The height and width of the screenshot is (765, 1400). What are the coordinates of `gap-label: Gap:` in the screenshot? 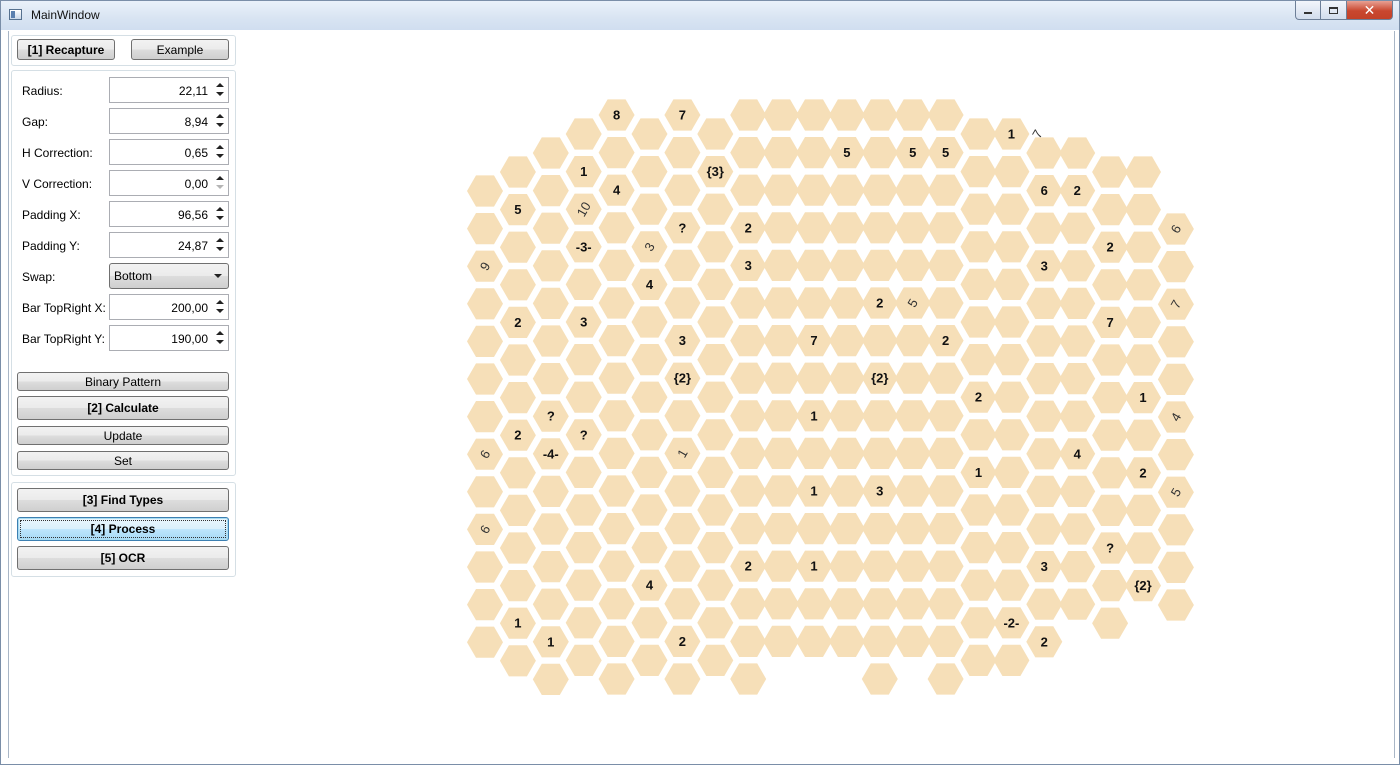 It's located at (35, 122).